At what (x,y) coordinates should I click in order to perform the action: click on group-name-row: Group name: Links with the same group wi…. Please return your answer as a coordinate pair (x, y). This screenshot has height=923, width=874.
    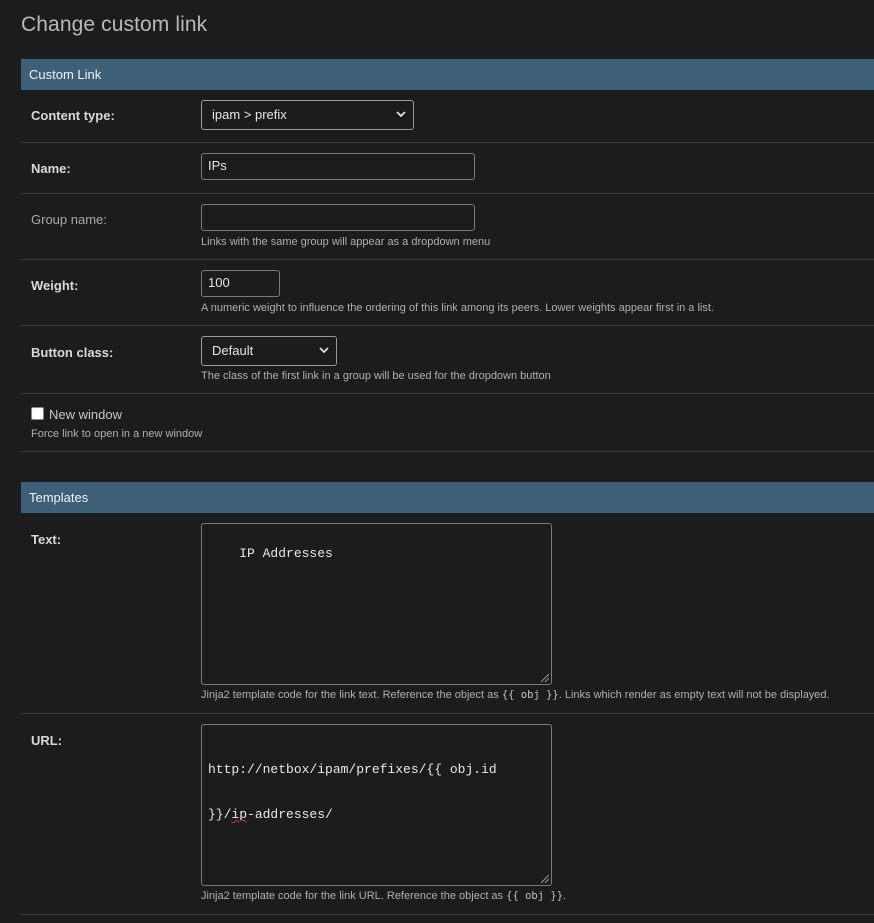
    Looking at the image, I should click on (447, 227).